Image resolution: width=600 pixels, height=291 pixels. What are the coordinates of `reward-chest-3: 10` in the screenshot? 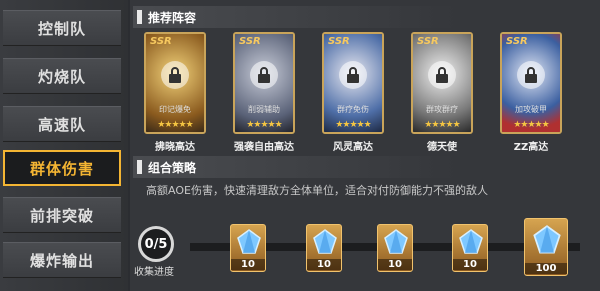 It's located at (395, 248).